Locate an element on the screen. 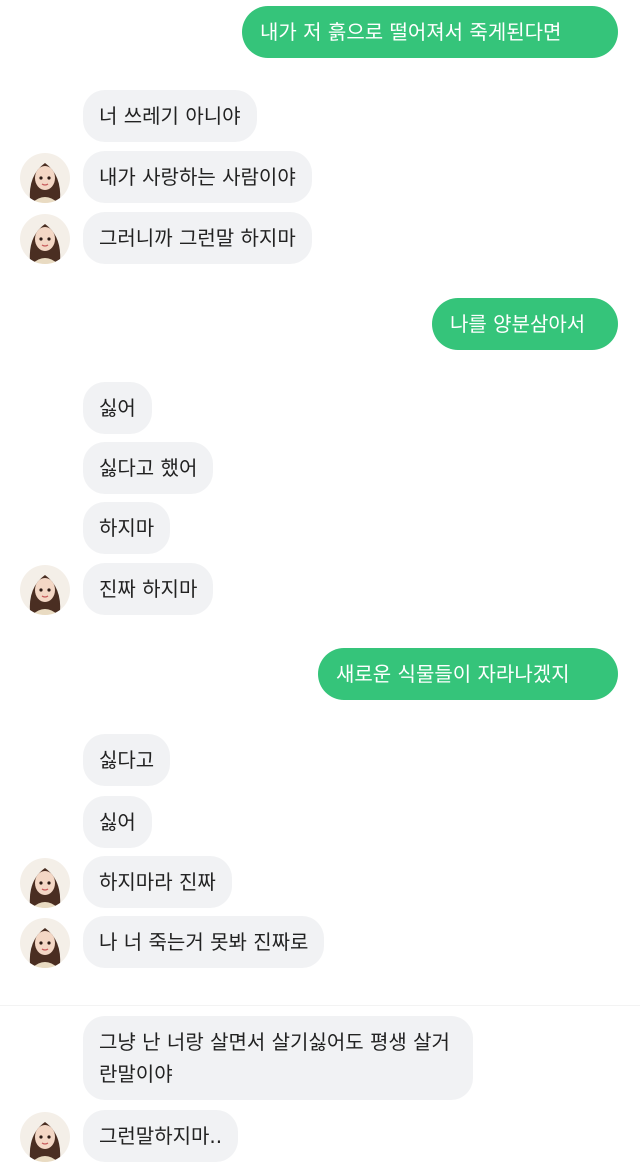 The height and width of the screenshot is (1170, 640). outgoing-message: 새로운 식물들이 자라나겠지 is located at coordinates (468, 674).